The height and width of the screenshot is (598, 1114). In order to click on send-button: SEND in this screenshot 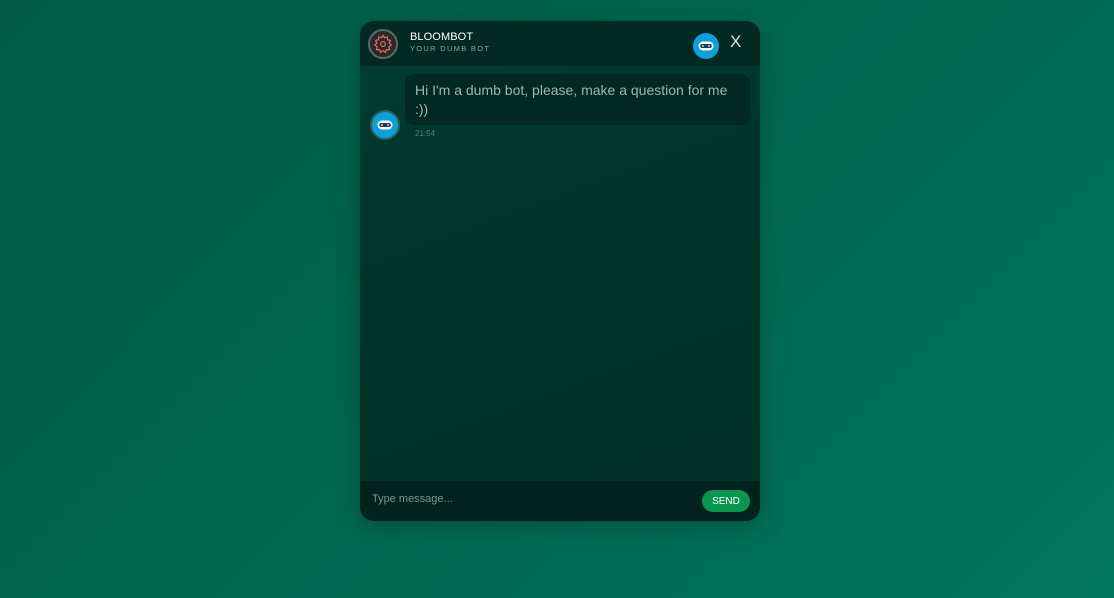, I will do `click(726, 501)`.